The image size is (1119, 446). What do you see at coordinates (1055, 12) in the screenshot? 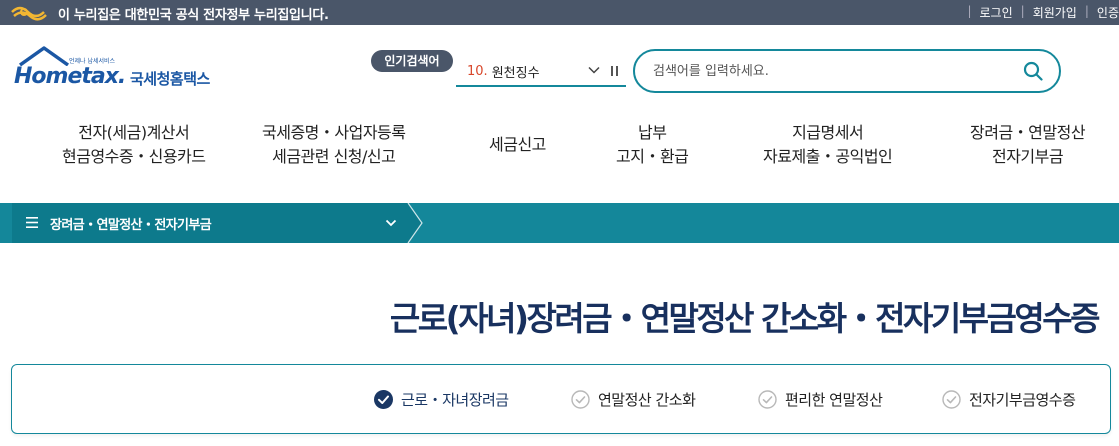
I see `signup-link: 회원가입` at bounding box center [1055, 12].